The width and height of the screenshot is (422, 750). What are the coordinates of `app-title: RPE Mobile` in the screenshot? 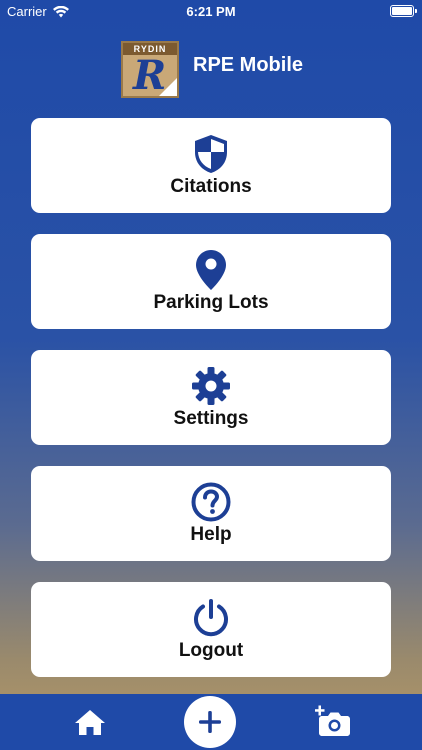 It's located at (248, 65).